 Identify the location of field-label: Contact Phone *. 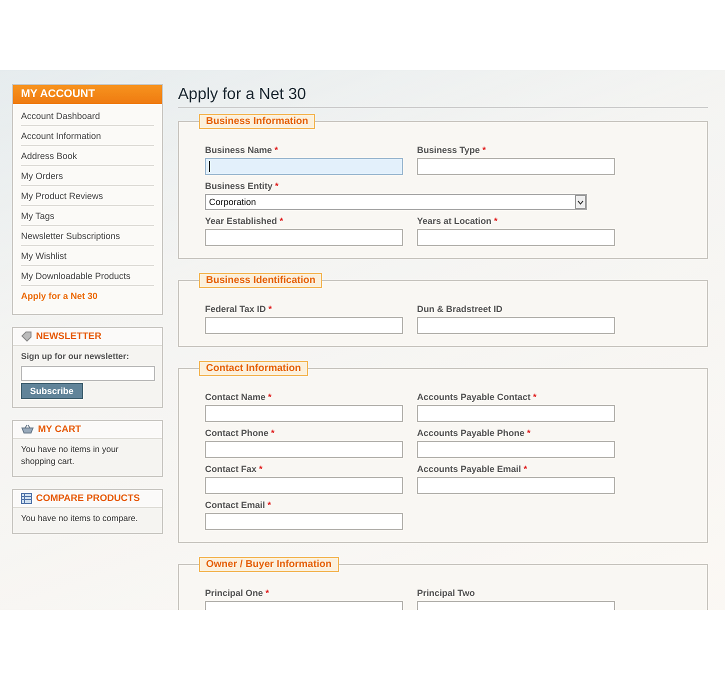
(240, 433).